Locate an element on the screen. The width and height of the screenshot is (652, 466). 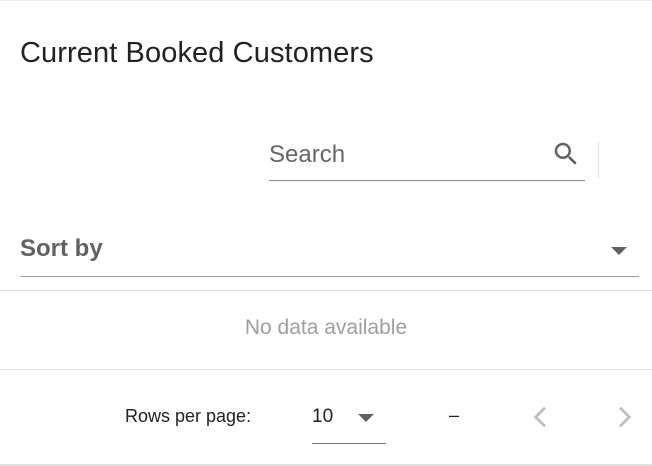
table-header-divider is located at coordinates (326, 290).